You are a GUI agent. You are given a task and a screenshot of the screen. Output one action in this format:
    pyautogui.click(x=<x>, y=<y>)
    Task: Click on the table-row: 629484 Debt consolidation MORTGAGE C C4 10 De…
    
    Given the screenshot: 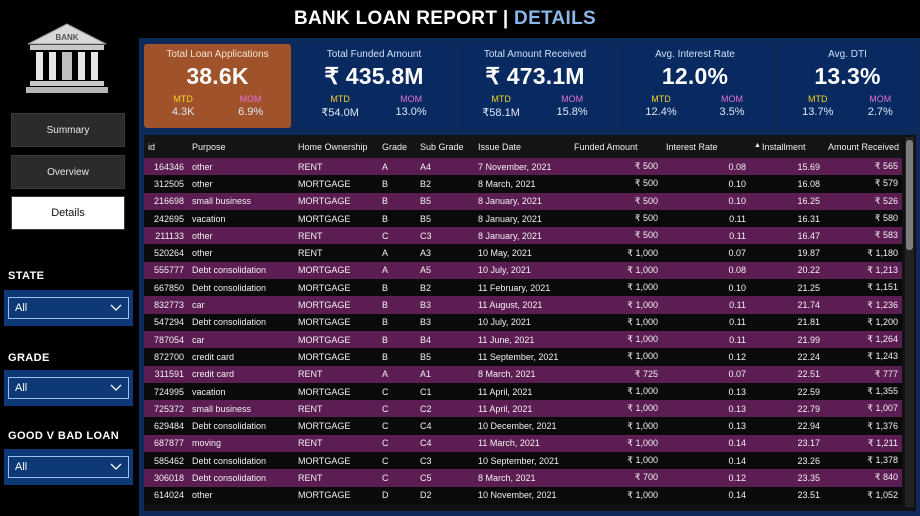 What is the action you would take?
    pyautogui.click(x=523, y=426)
    